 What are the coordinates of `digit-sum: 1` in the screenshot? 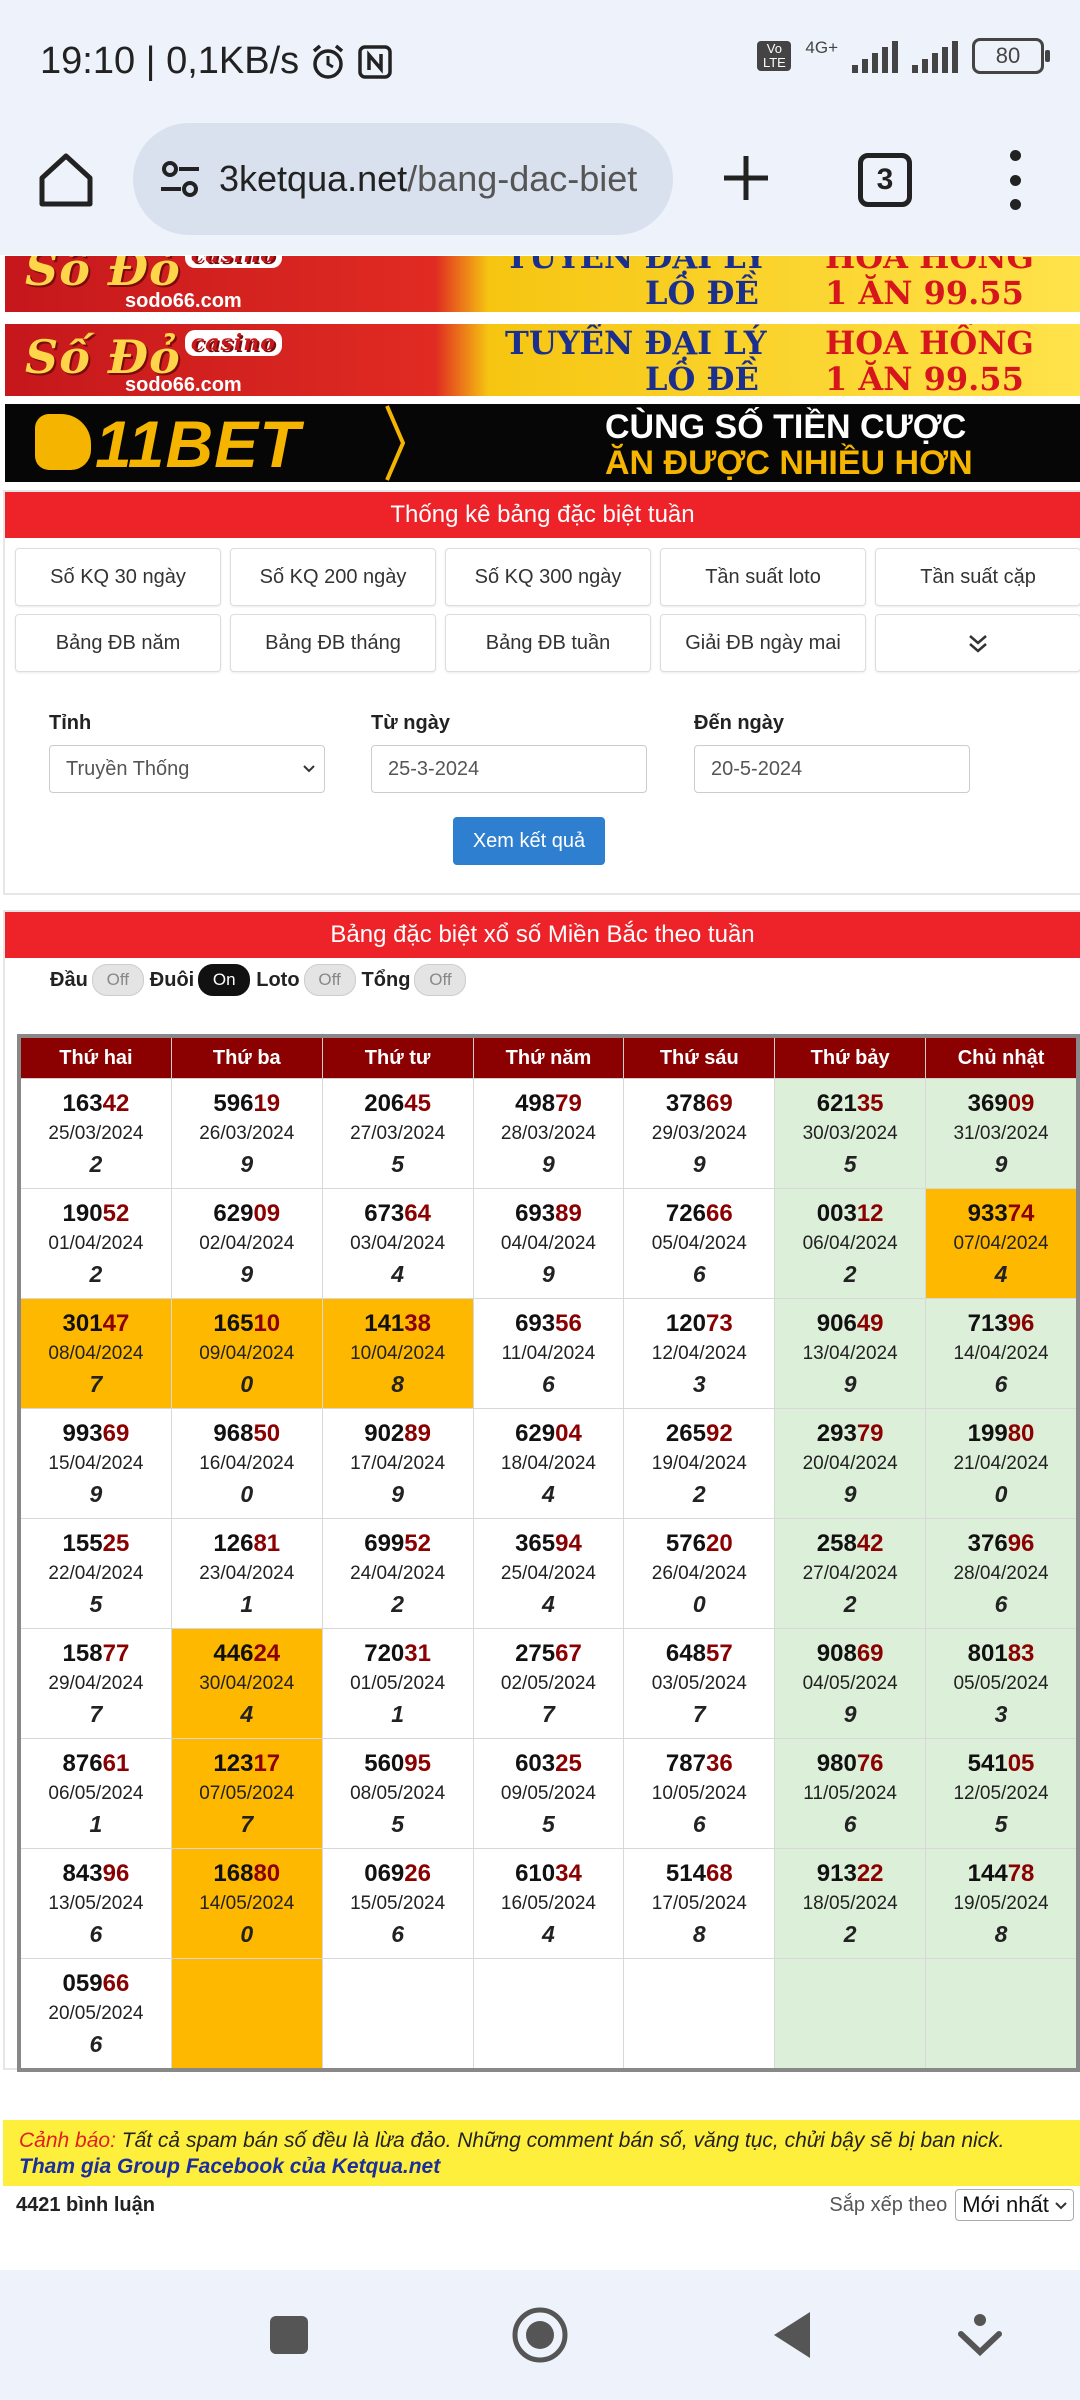 It's located at (247, 1603).